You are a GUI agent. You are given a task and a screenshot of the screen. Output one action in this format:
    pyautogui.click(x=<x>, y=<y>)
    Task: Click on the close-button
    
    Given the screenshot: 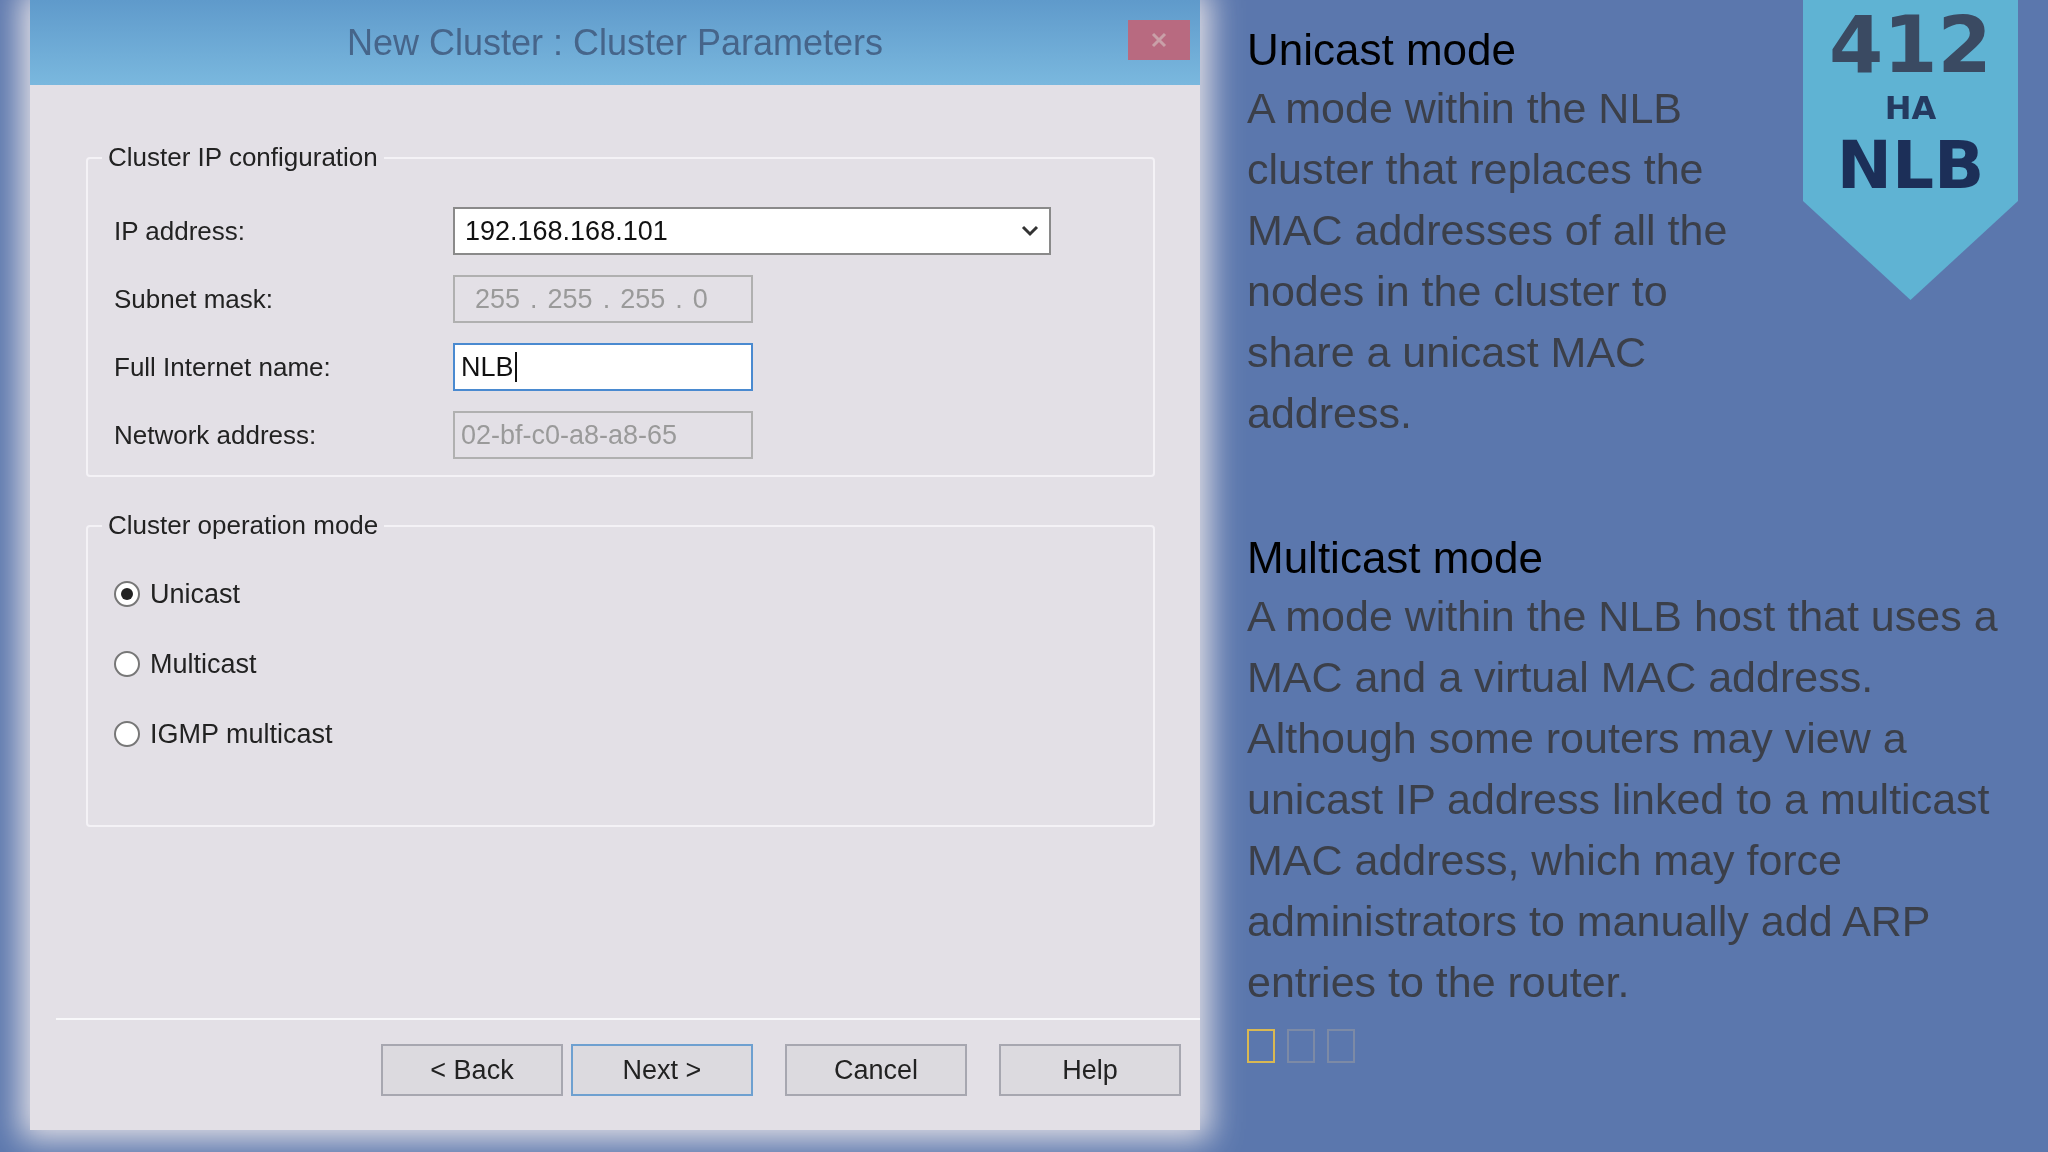 What is the action you would take?
    pyautogui.click(x=1159, y=40)
    